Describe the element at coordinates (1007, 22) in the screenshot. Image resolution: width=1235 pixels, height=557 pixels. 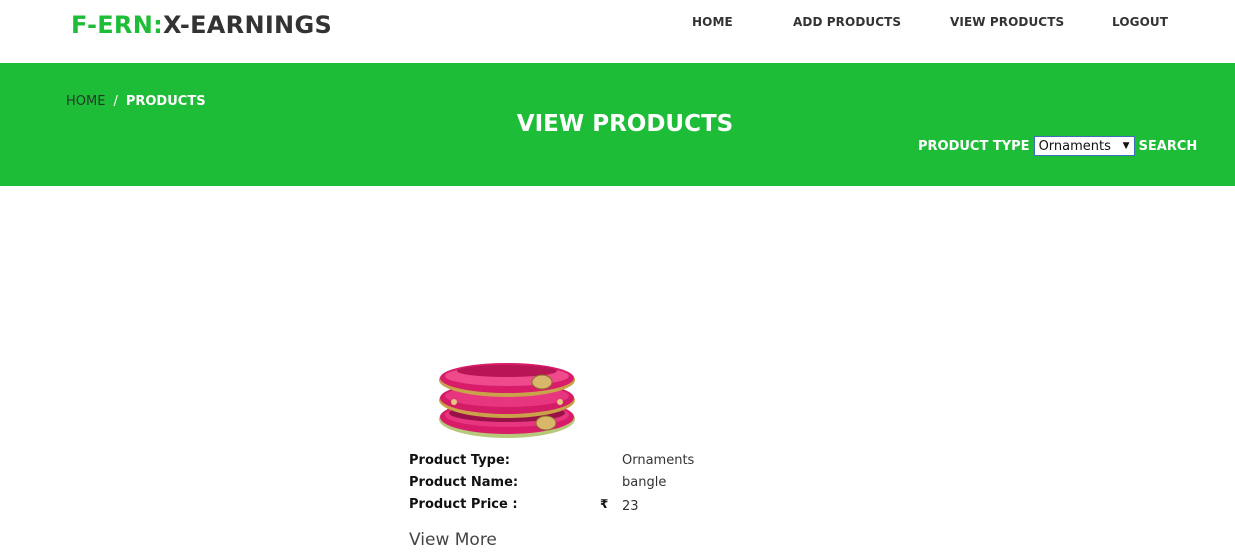
I see `nav-view-products: VIEW PRODUCTS` at that location.